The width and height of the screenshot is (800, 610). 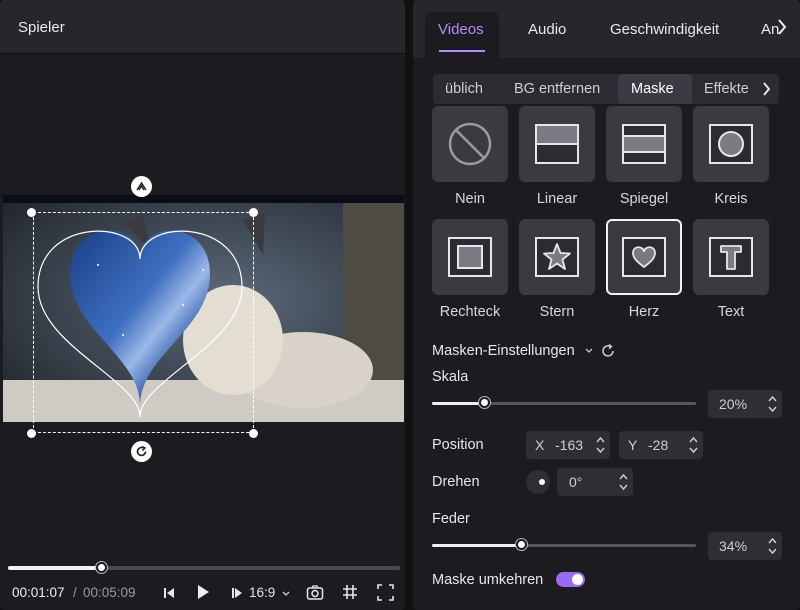 I want to click on feather-stepper-icon, so click(x=772, y=546).